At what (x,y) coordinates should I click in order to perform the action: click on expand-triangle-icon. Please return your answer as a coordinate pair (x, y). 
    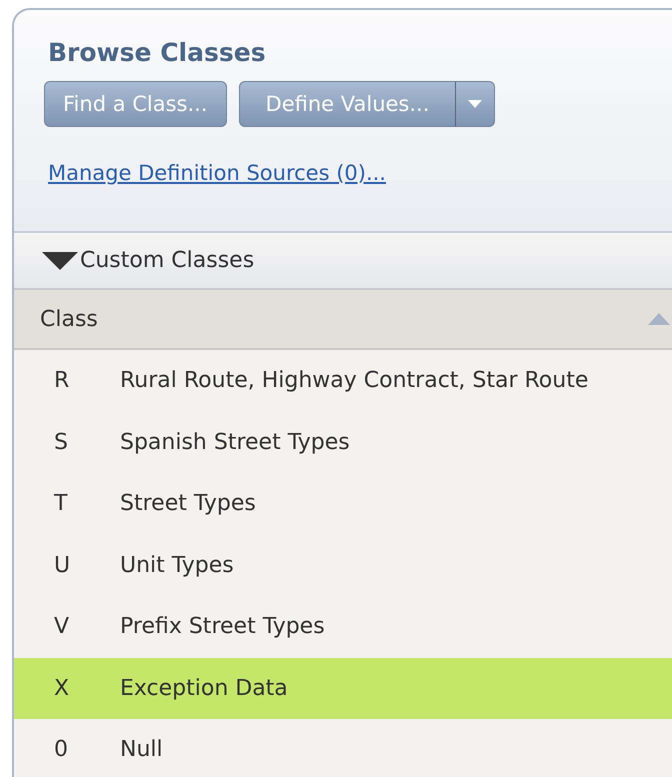
    Looking at the image, I should click on (60, 261).